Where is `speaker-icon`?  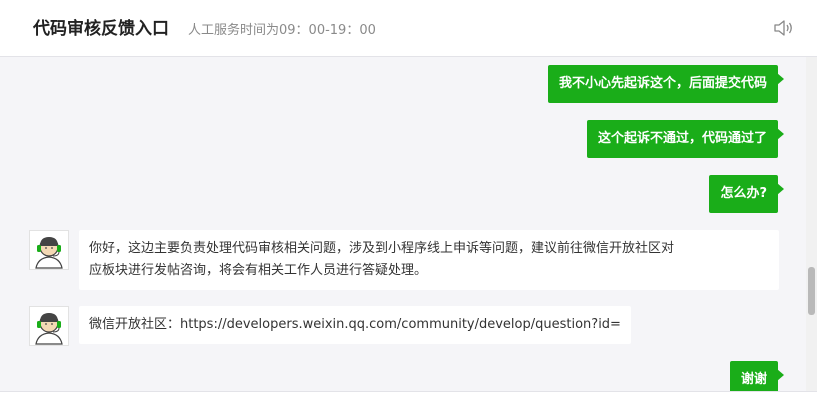 speaker-icon is located at coordinates (784, 28).